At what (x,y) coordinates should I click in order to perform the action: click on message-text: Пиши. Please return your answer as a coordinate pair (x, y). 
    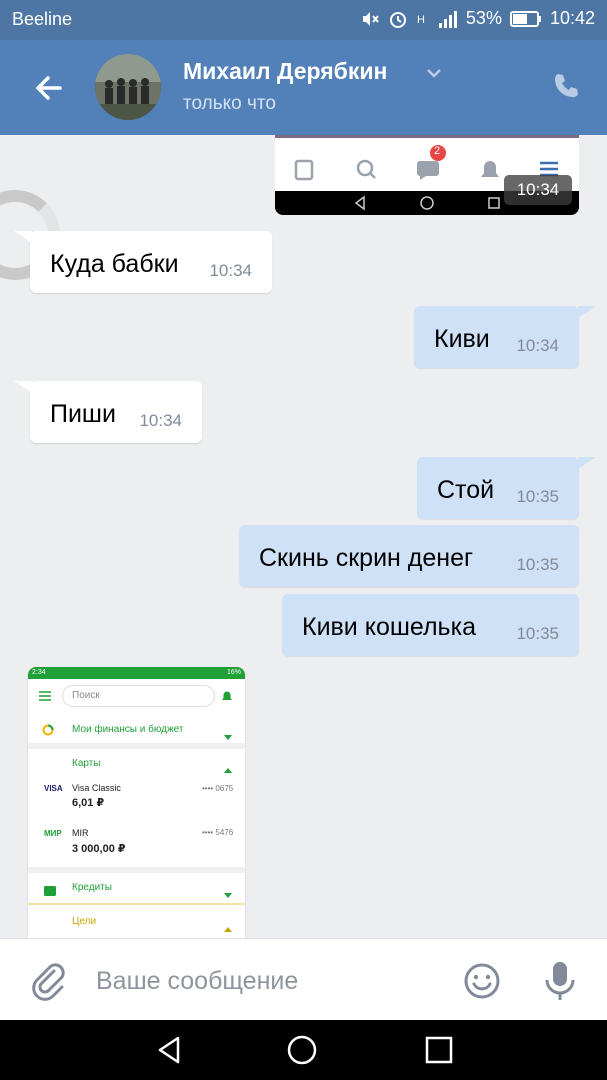
    Looking at the image, I should click on (83, 414).